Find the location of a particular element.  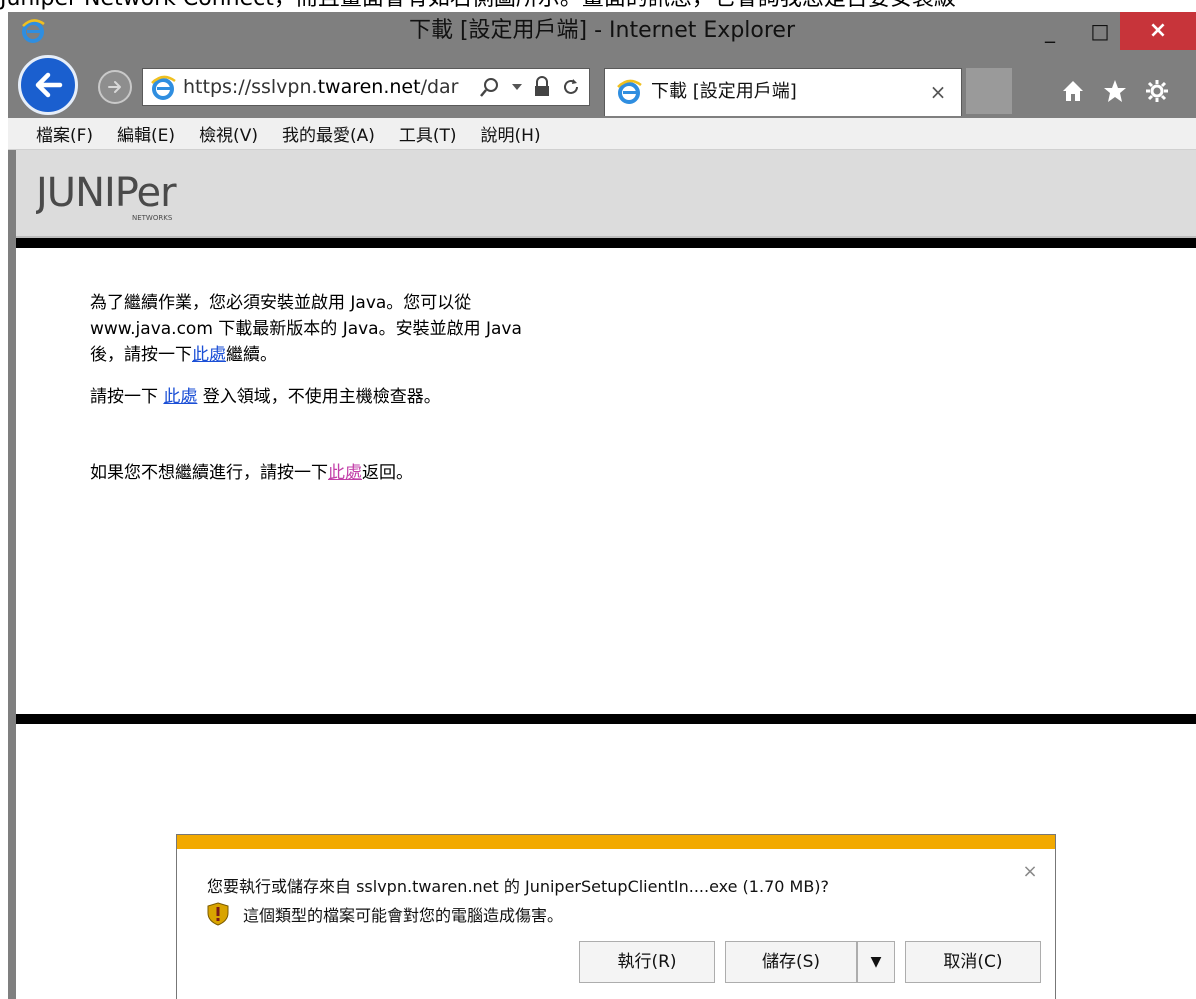

favorites-star-icon is located at coordinates (1115, 91).